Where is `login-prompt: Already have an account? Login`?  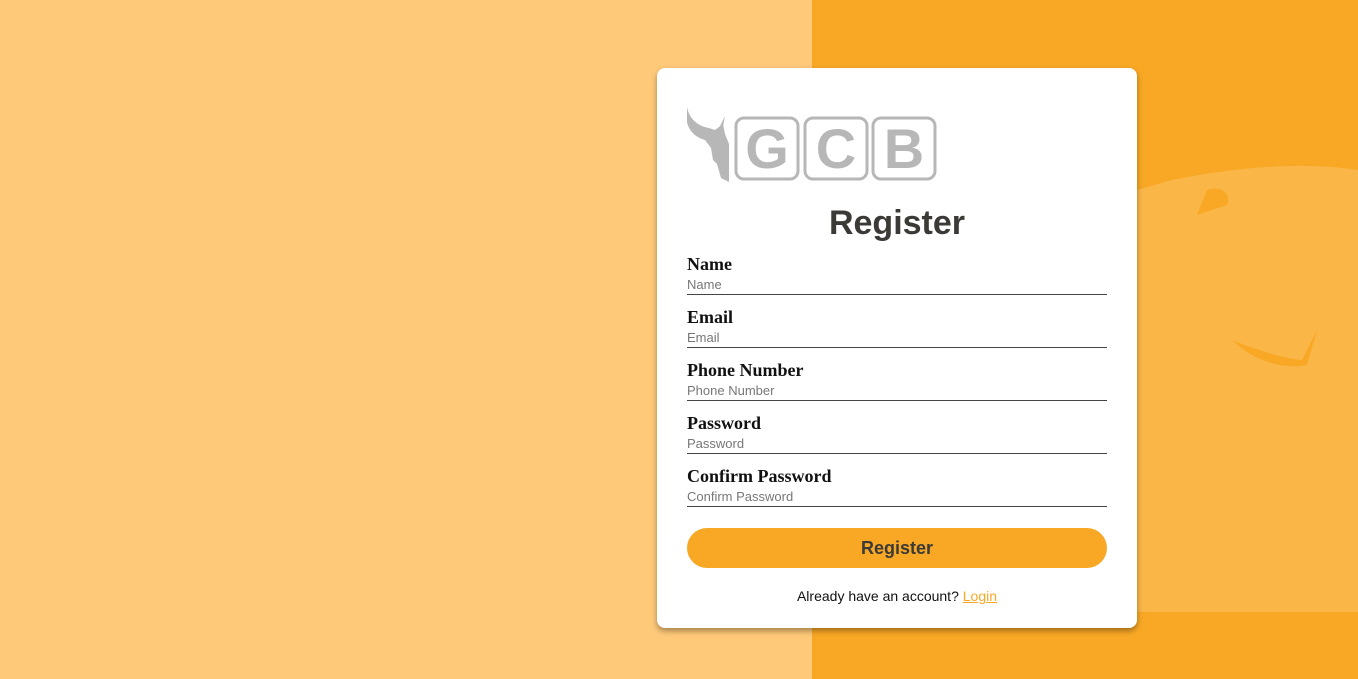
login-prompt: Already have an account? Login is located at coordinates (897, 596).